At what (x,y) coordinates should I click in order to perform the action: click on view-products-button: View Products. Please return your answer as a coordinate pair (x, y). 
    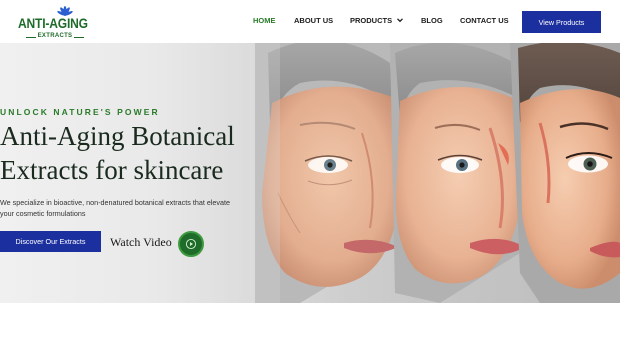
    Looking at the image, I should click on (561, 22).